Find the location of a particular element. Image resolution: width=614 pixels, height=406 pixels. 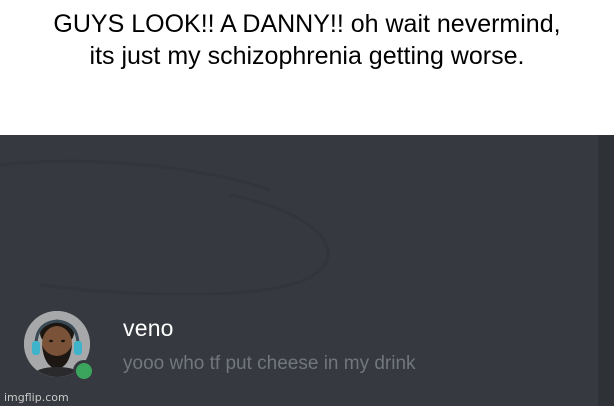

scrollbar is located at coordinates (606, 270).